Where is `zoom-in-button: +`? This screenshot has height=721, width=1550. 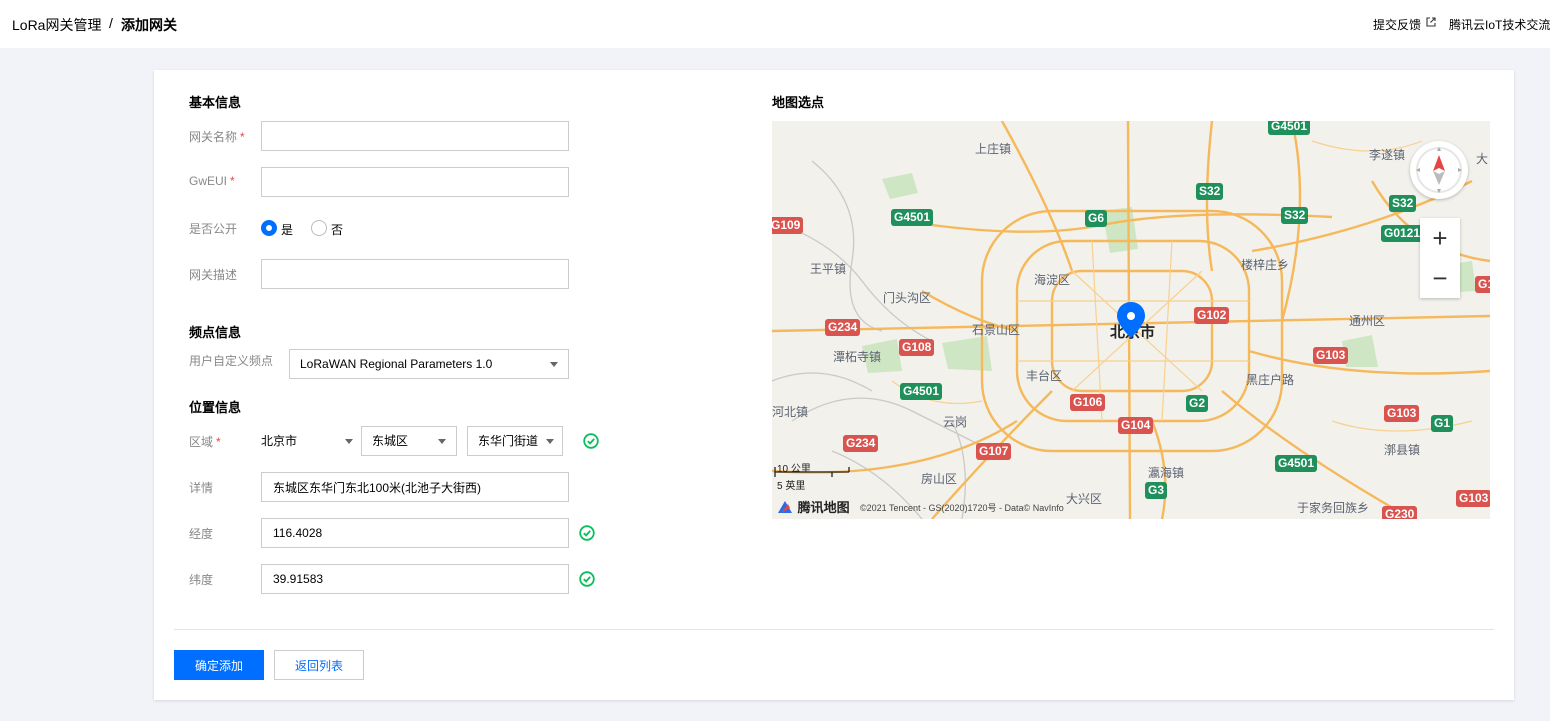
zoom-in-button: + is located at coordinates (1440, 238).